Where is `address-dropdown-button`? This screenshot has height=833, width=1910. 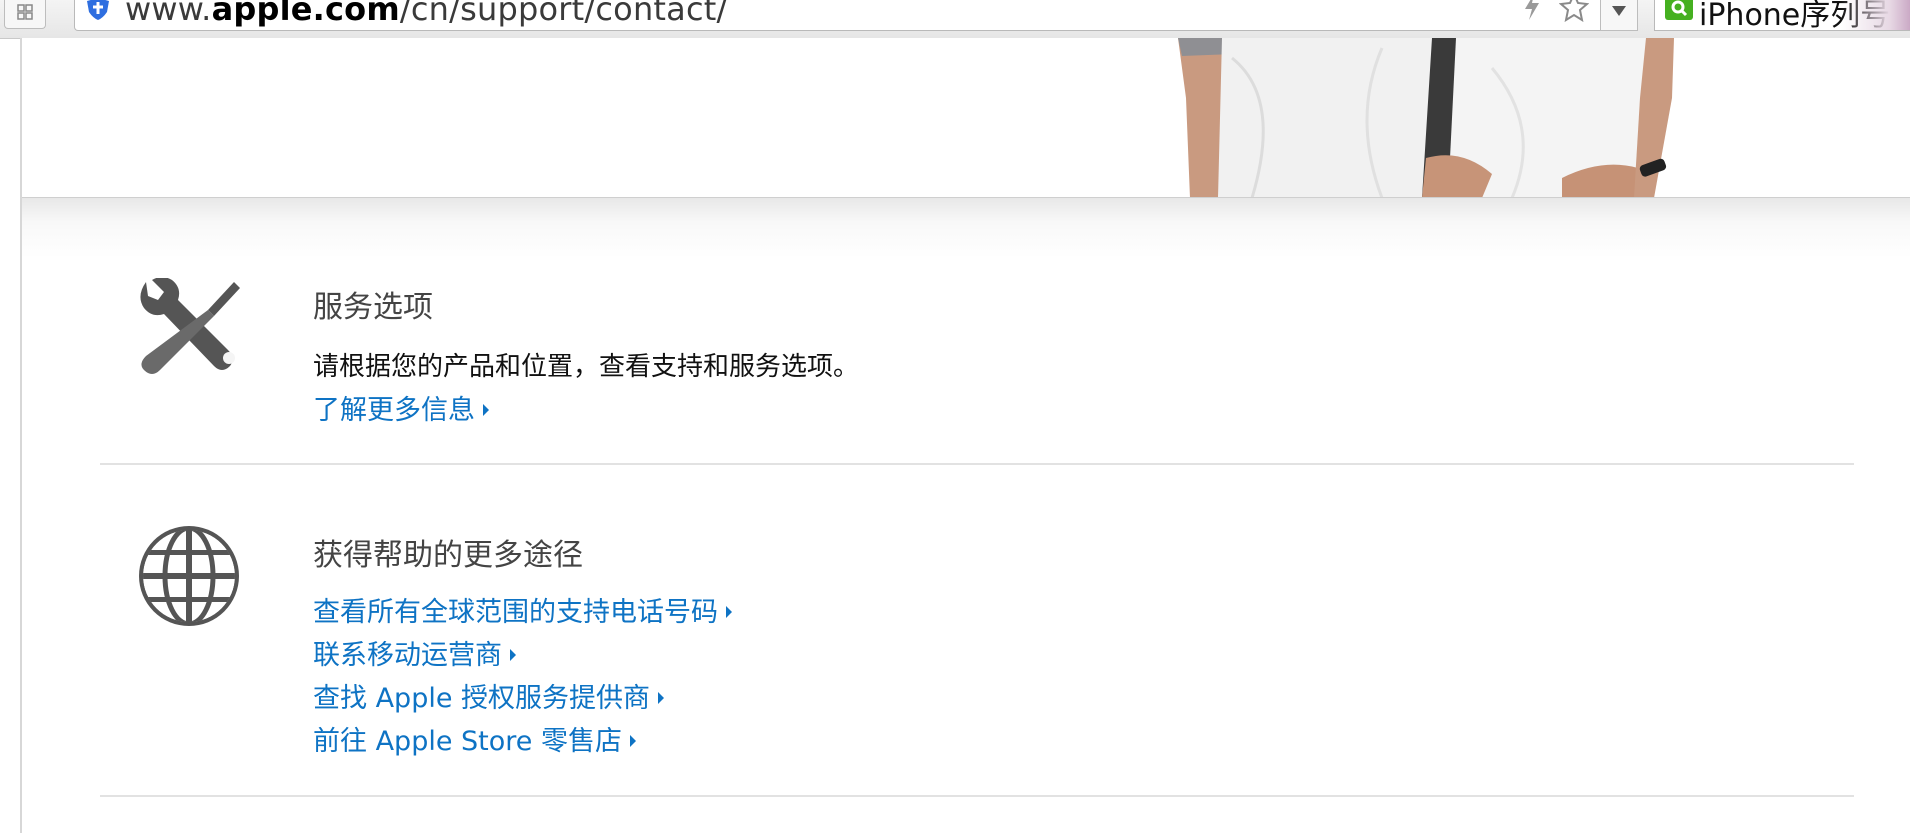
address-dropdown-button is located at coordinates (1619, 15).